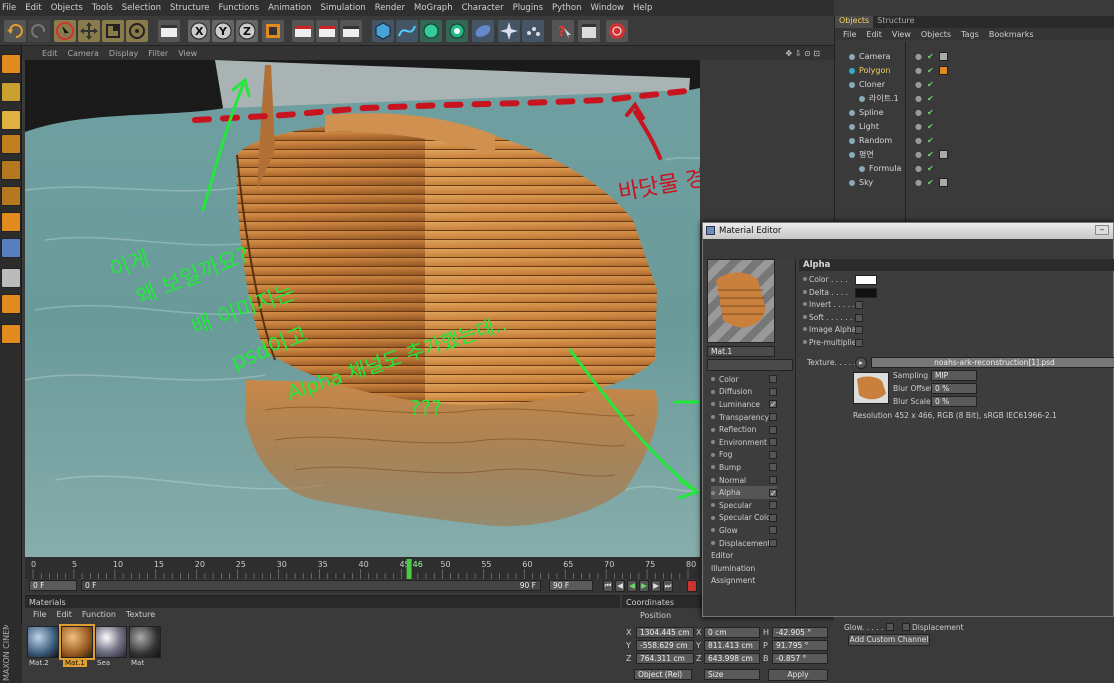 This screenshot has height=683, width=1114. What do you see at coordinates (11, 144) in the screenshot?
I see `axis-mode-icon` at bounding box center [11, 144].